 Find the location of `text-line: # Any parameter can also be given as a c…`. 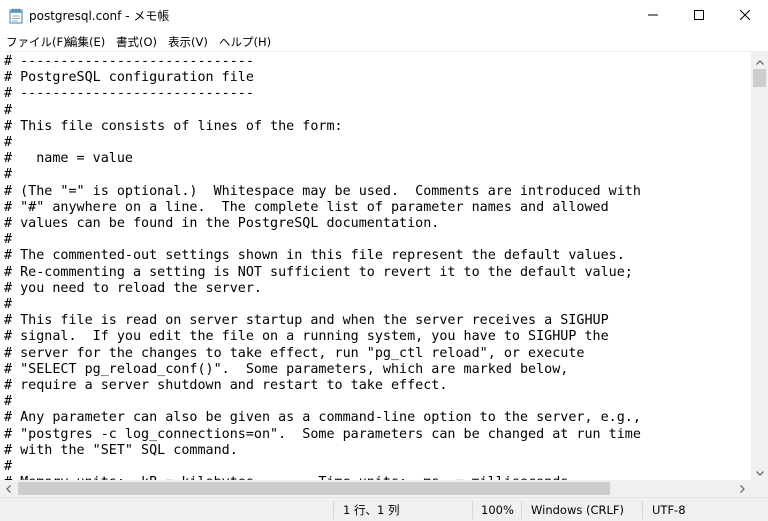

text-line: # Any parameter can also be given as a c… is located at coordinates (322, 418).